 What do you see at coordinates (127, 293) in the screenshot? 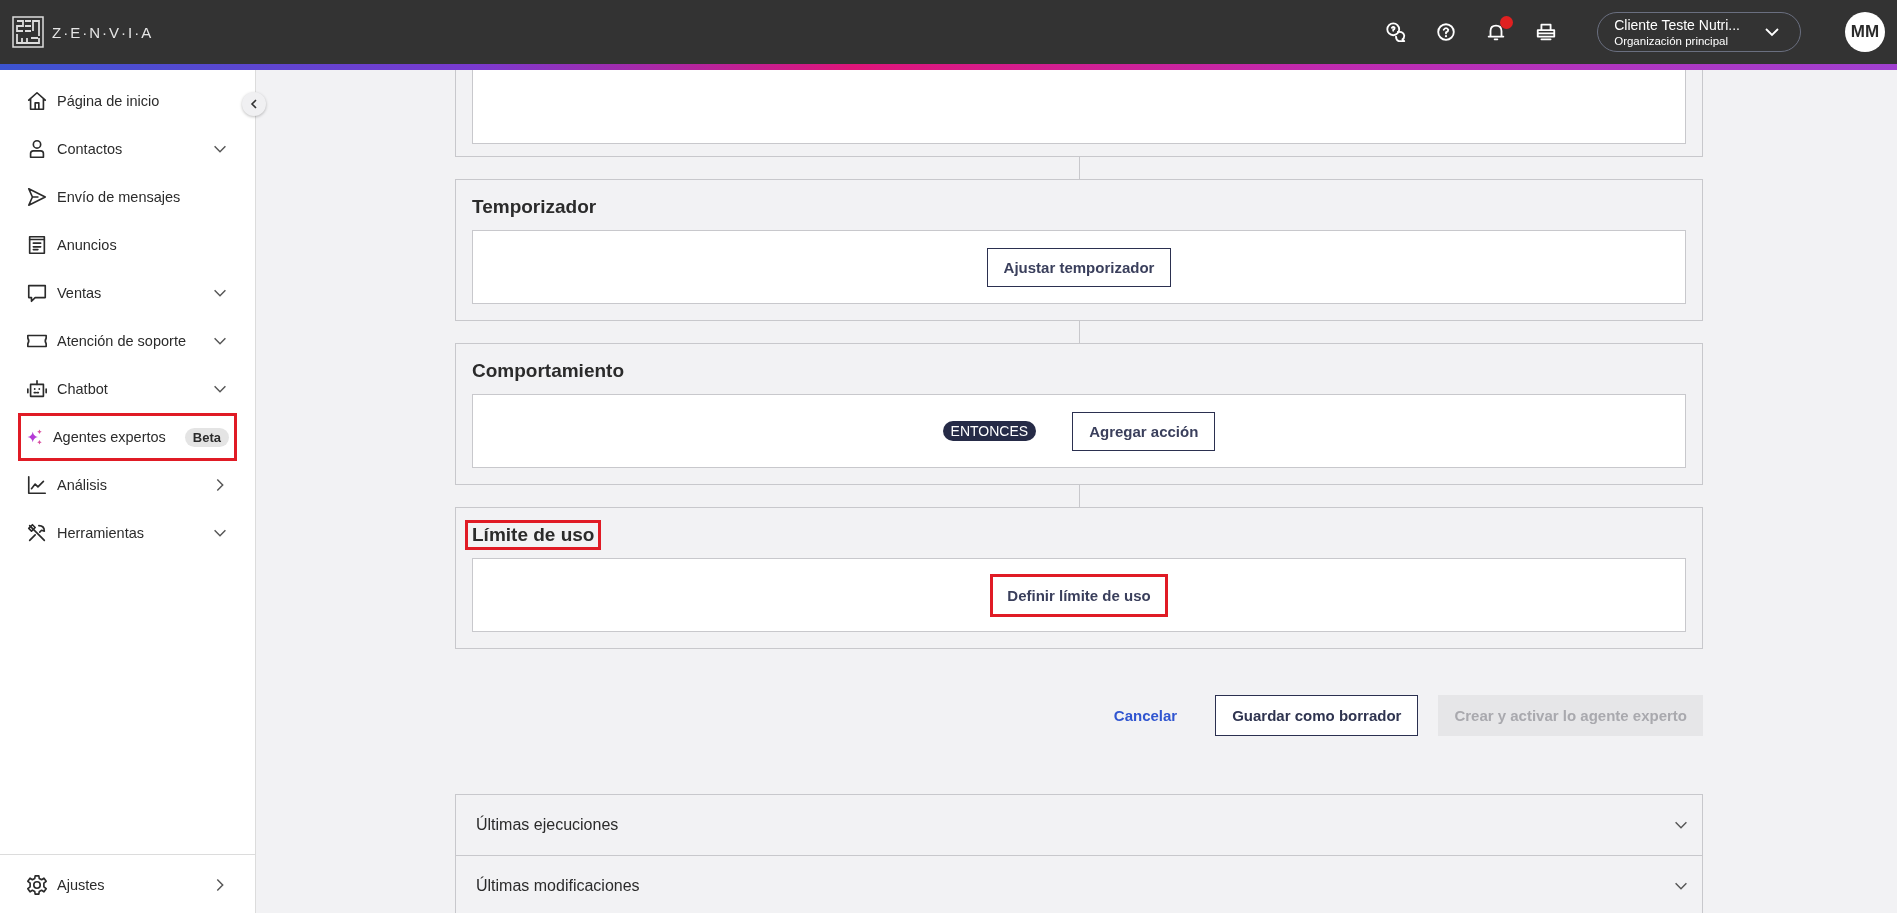
I see `sidebar-item: Ventas` at bounding box center [127, 293].